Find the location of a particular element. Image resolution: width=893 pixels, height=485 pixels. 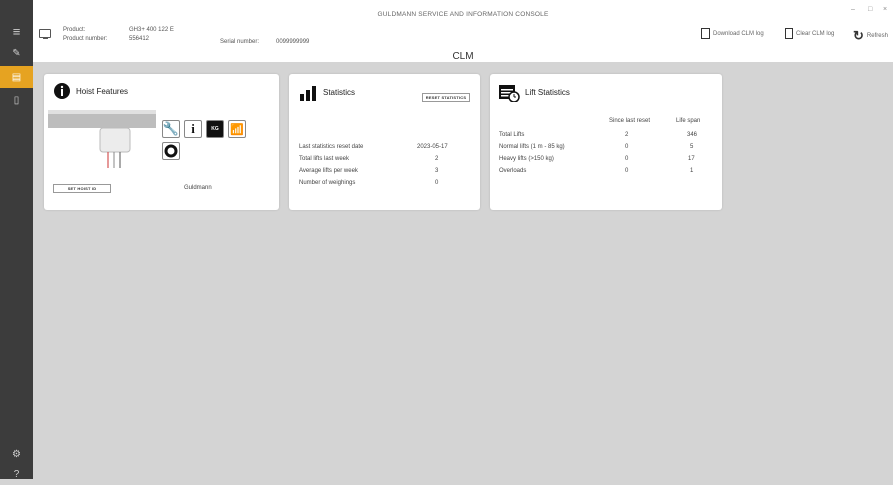

trash-icon is located at coordinates (789, 33).